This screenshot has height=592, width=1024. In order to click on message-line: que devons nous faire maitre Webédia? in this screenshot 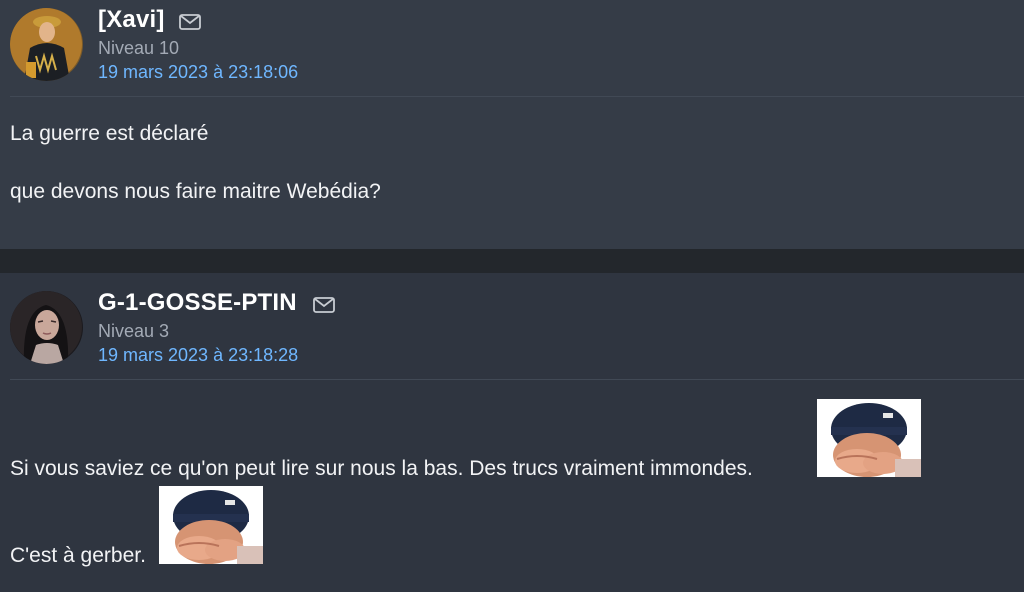, I will do `click(195, 191)`.